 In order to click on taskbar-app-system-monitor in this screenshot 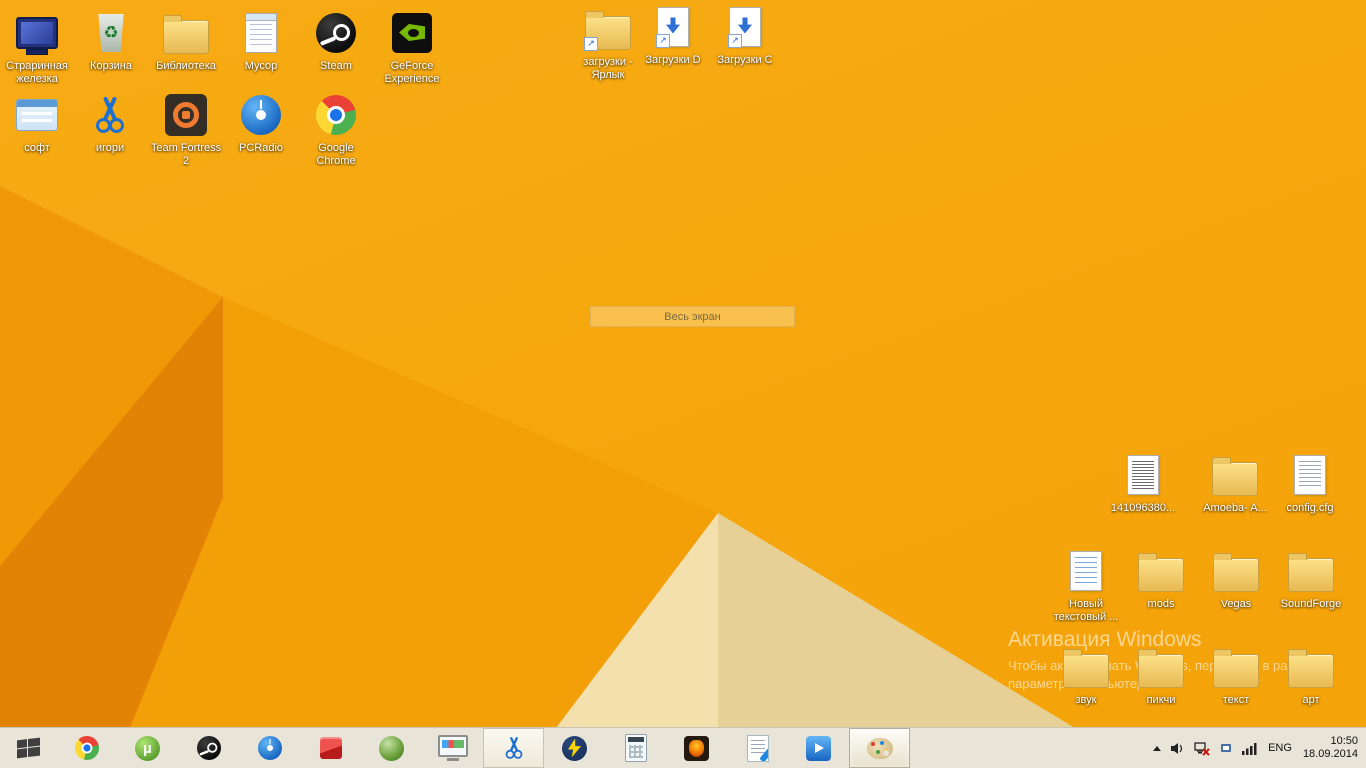, I will do `click(452, 748)`.